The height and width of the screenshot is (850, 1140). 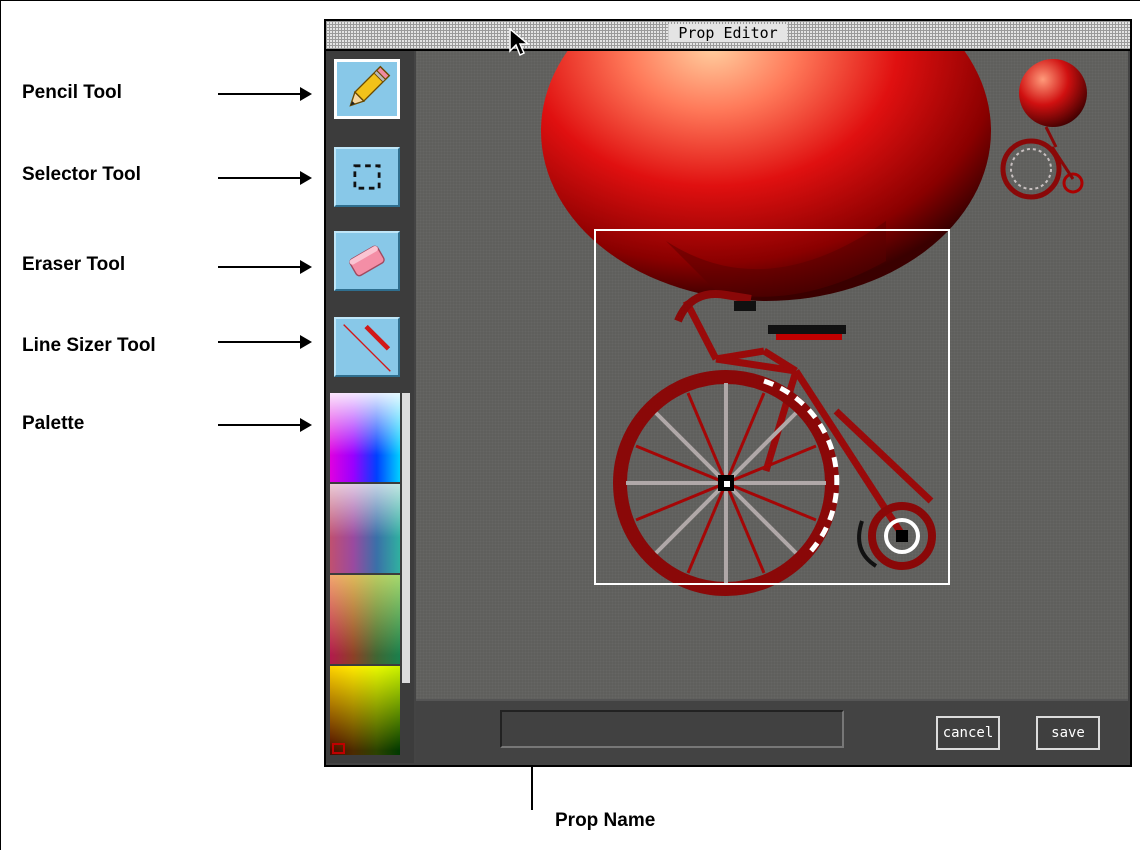 I want to click on pencil-tool-arrow, so click(x=265, y=94).